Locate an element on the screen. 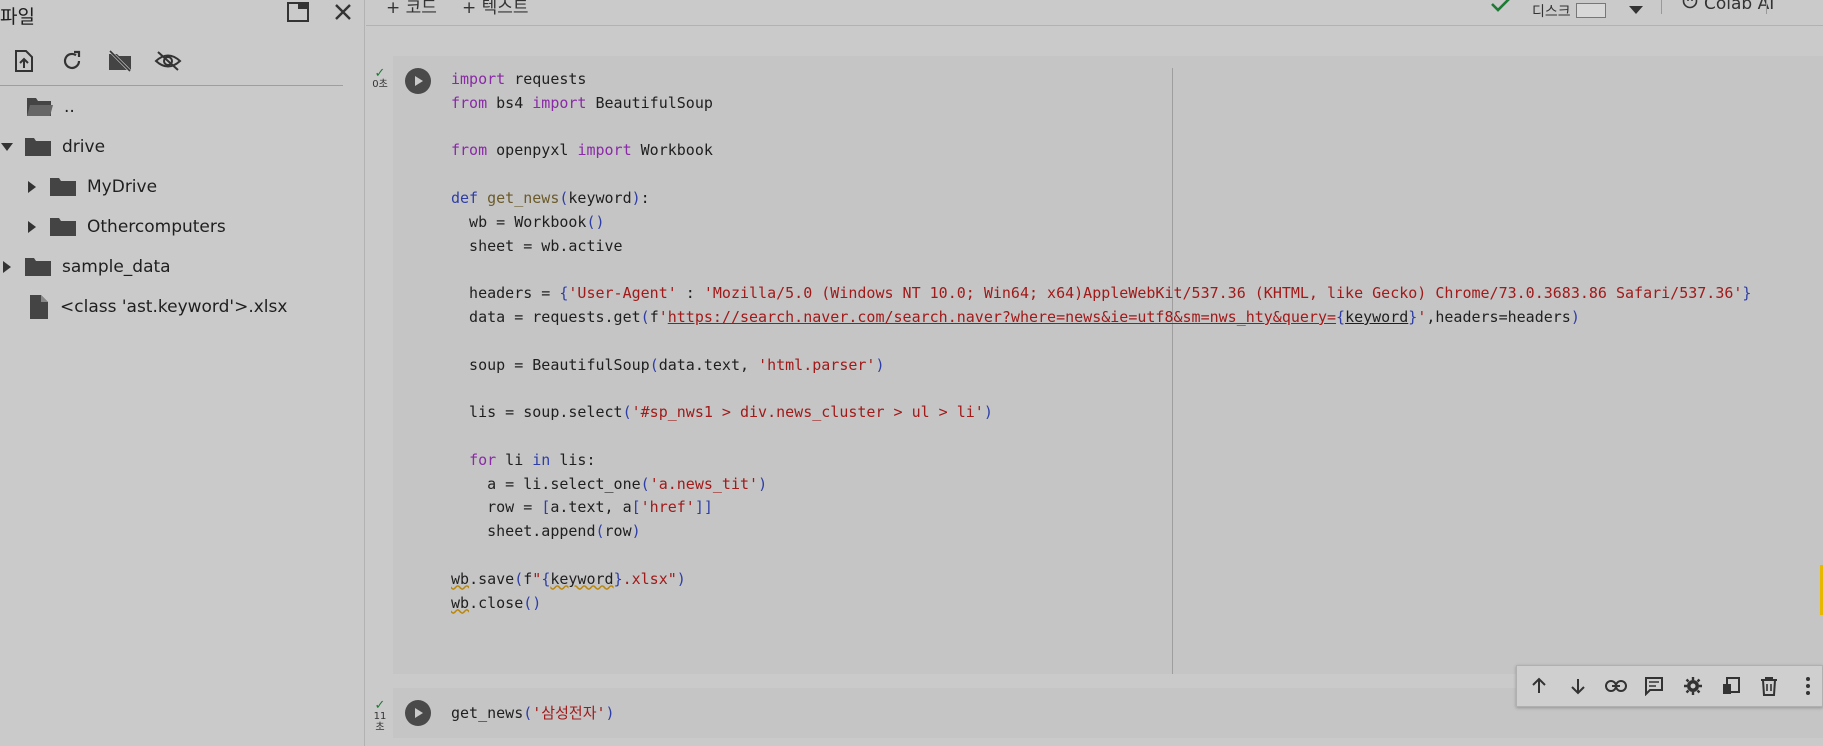  open-in-window-icon is located at coordinates (298, 12).